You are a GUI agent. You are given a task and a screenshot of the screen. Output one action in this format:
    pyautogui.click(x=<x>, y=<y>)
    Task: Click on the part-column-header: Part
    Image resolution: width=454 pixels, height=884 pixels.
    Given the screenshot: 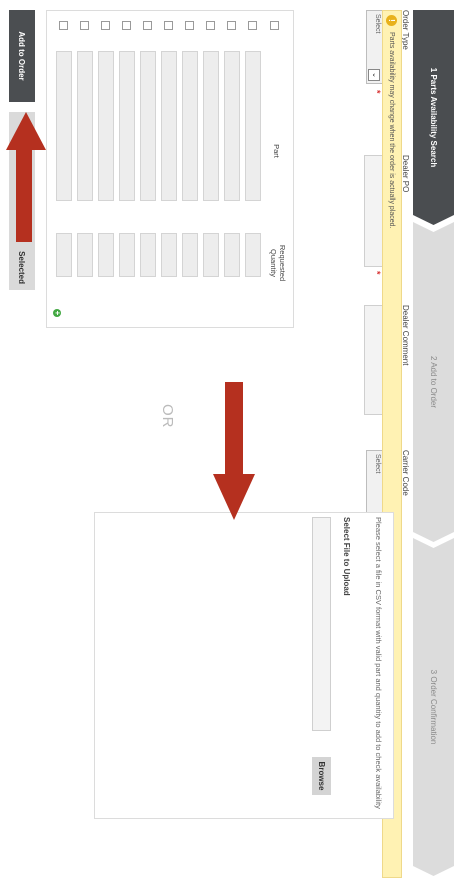 What is the action you would take?
    pyautogui.click(x=276, y=151)
    